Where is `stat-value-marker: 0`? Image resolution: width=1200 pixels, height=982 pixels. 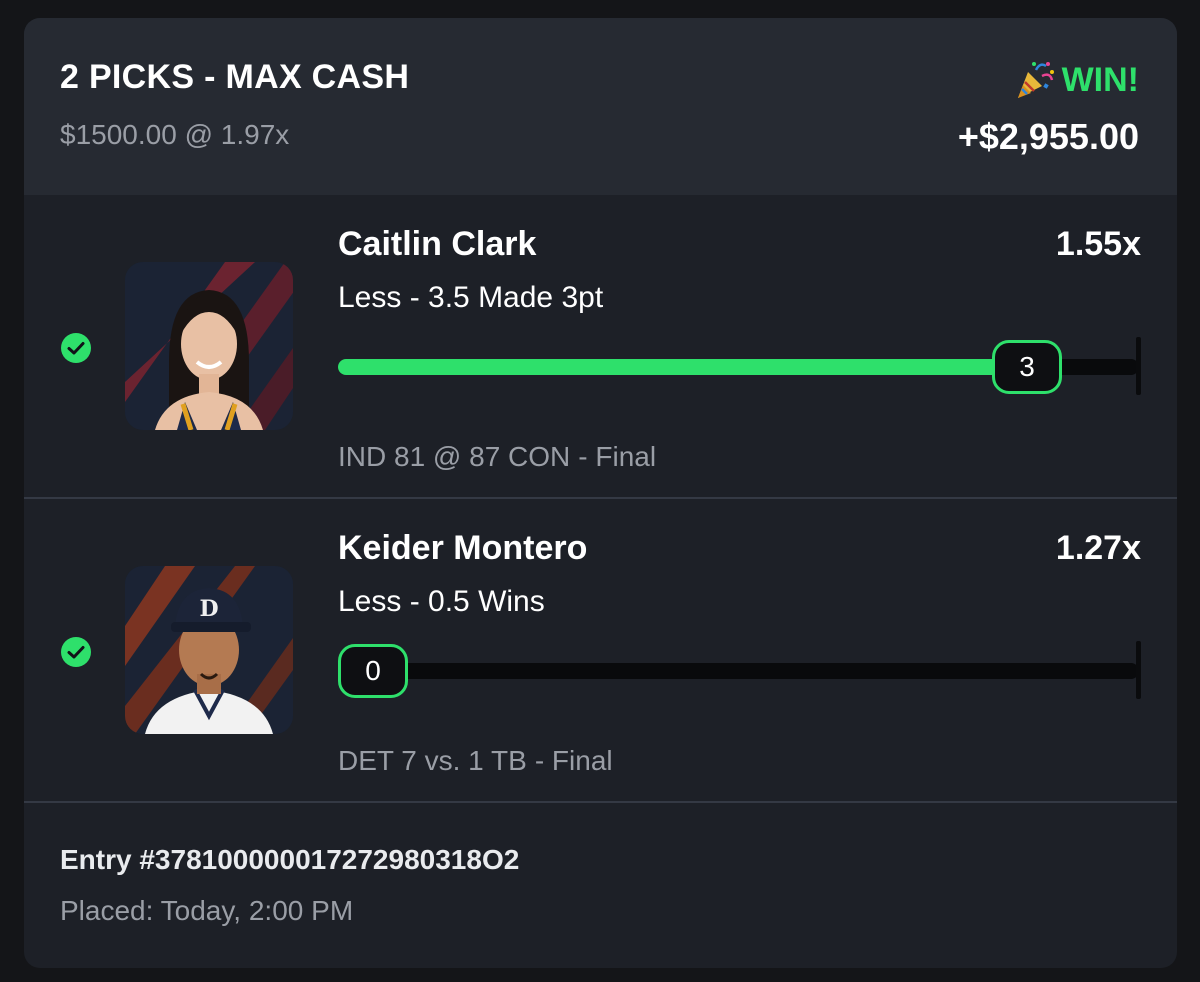
stat-value-marker: 0 is located at coordinates (373, 671).